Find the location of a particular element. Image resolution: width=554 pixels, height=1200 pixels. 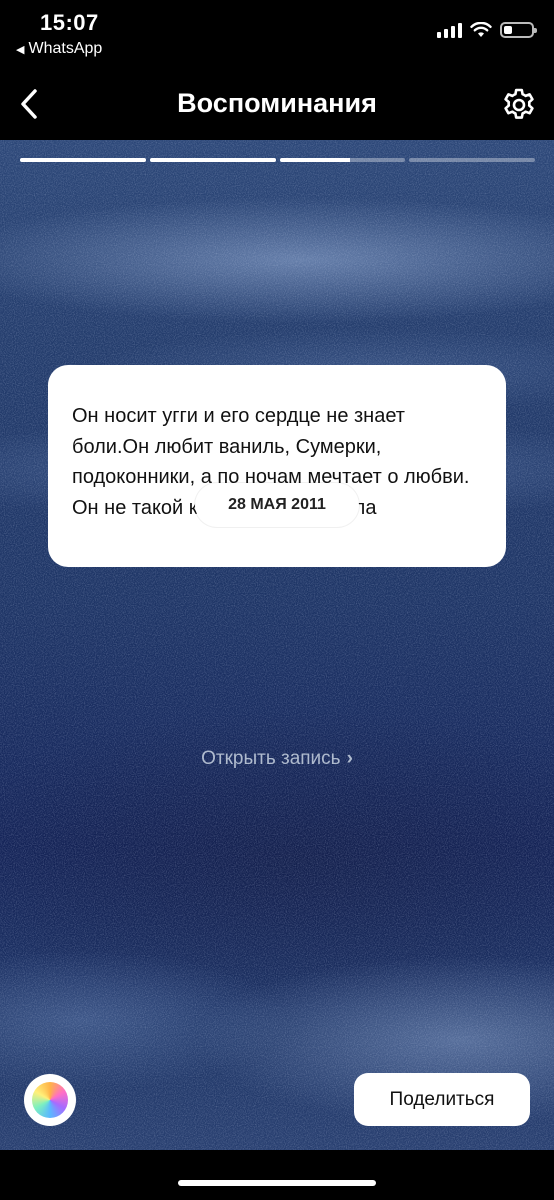

color-wheel-icon is located at coordinates (50, 1100).